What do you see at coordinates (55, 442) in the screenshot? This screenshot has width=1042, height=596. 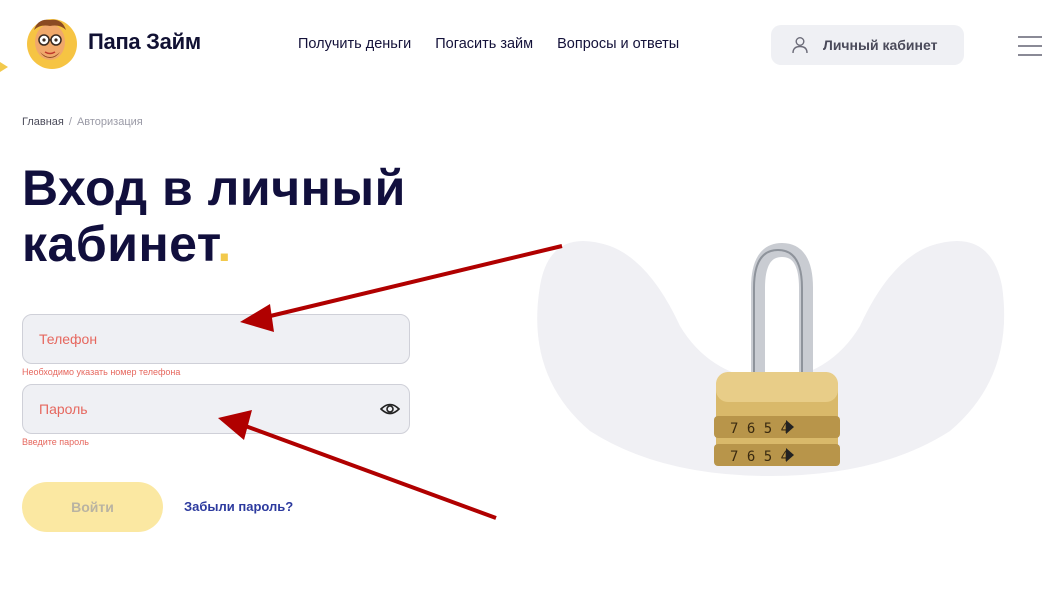 I see `password-error-text: Введите пароль` at bounding box center [55, 442].